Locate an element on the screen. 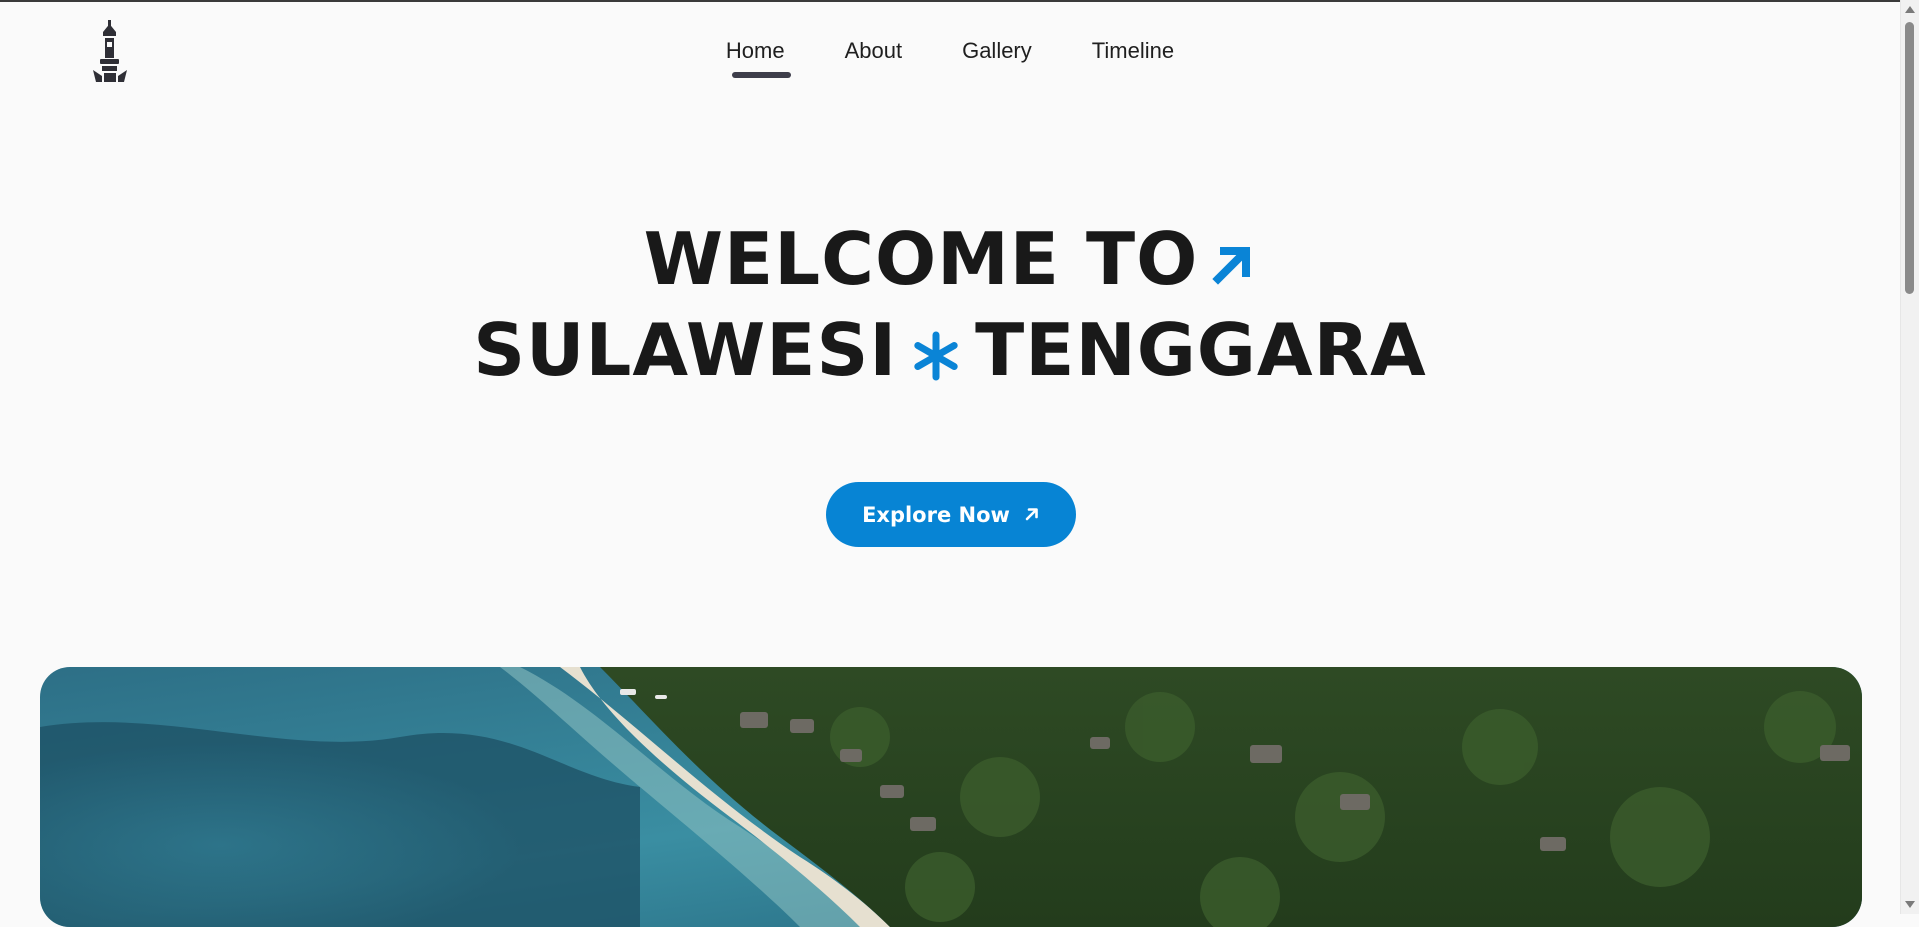 Image resolution: width=1919 pixels, height=927 pixels. window-top-border is located at coordinates (959, 1).